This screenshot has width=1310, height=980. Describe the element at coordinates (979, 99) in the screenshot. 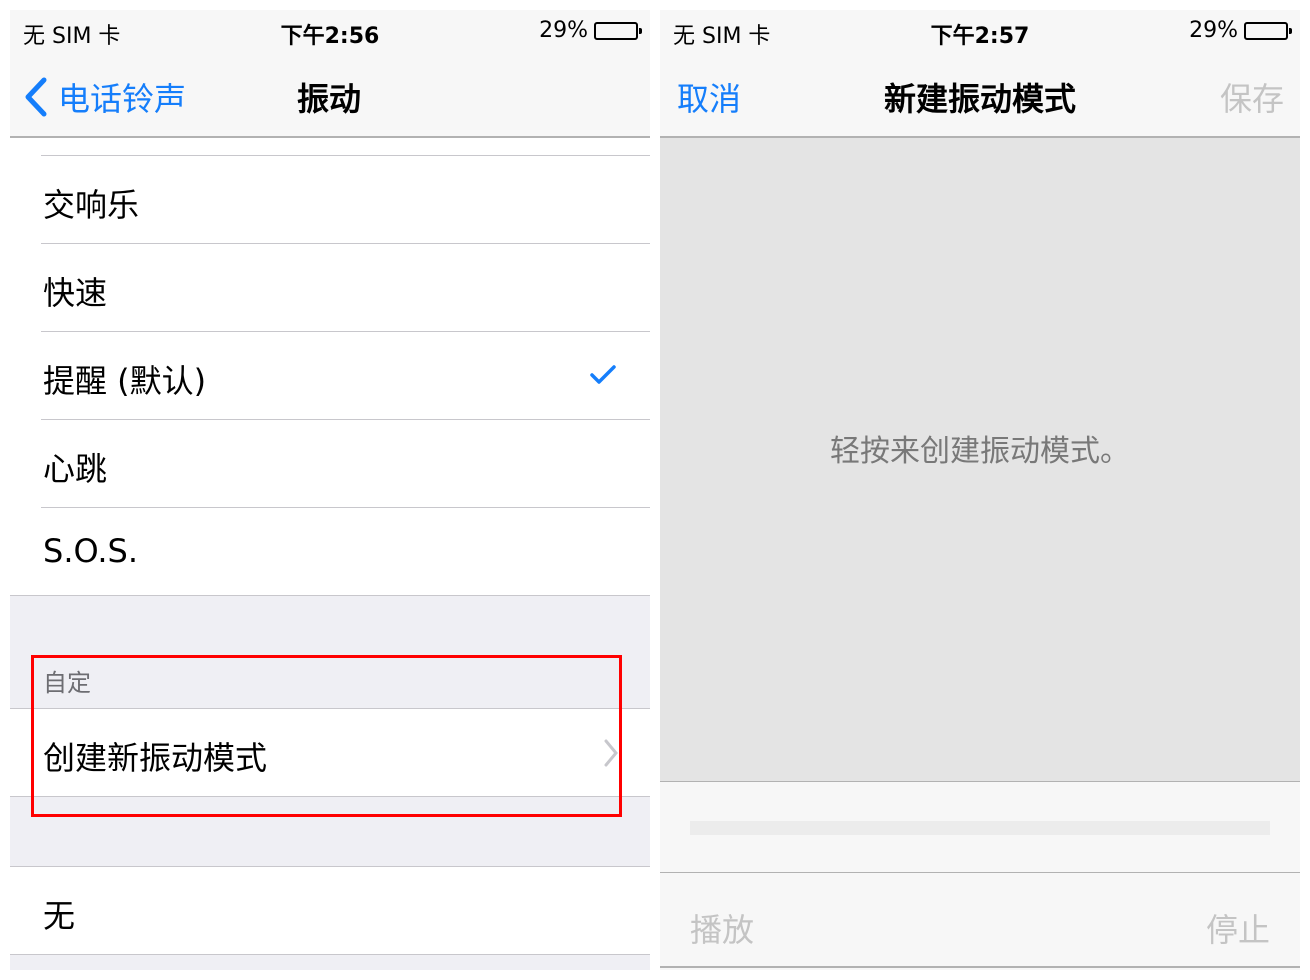

I see `page-title: 新建振动模式` at that location.